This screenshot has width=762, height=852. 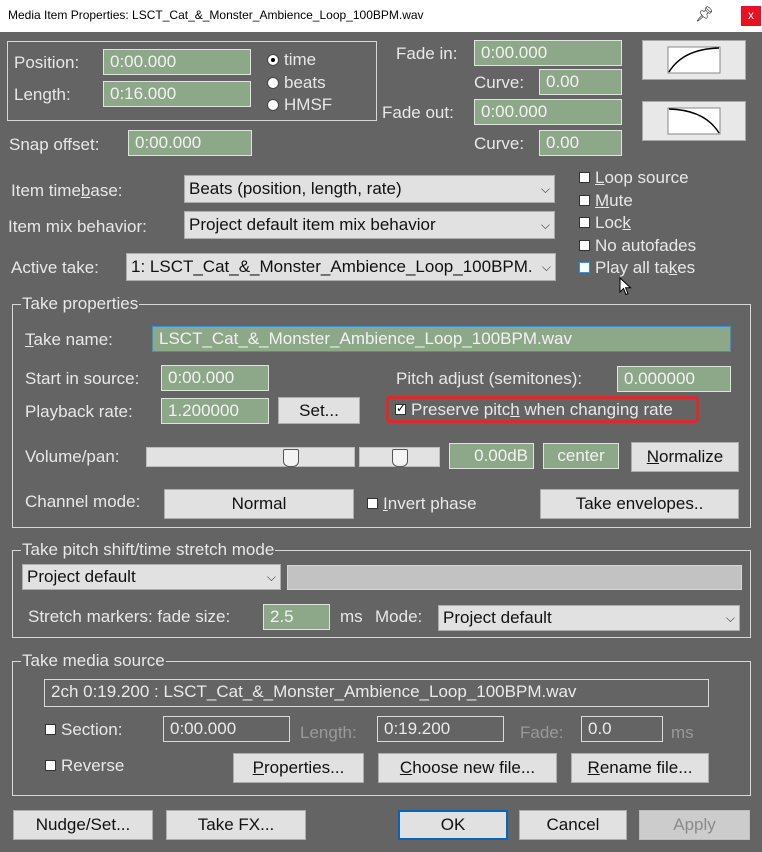 I want to click on volume-pan-label: Volume/pan:, so click(x=72, y=456).